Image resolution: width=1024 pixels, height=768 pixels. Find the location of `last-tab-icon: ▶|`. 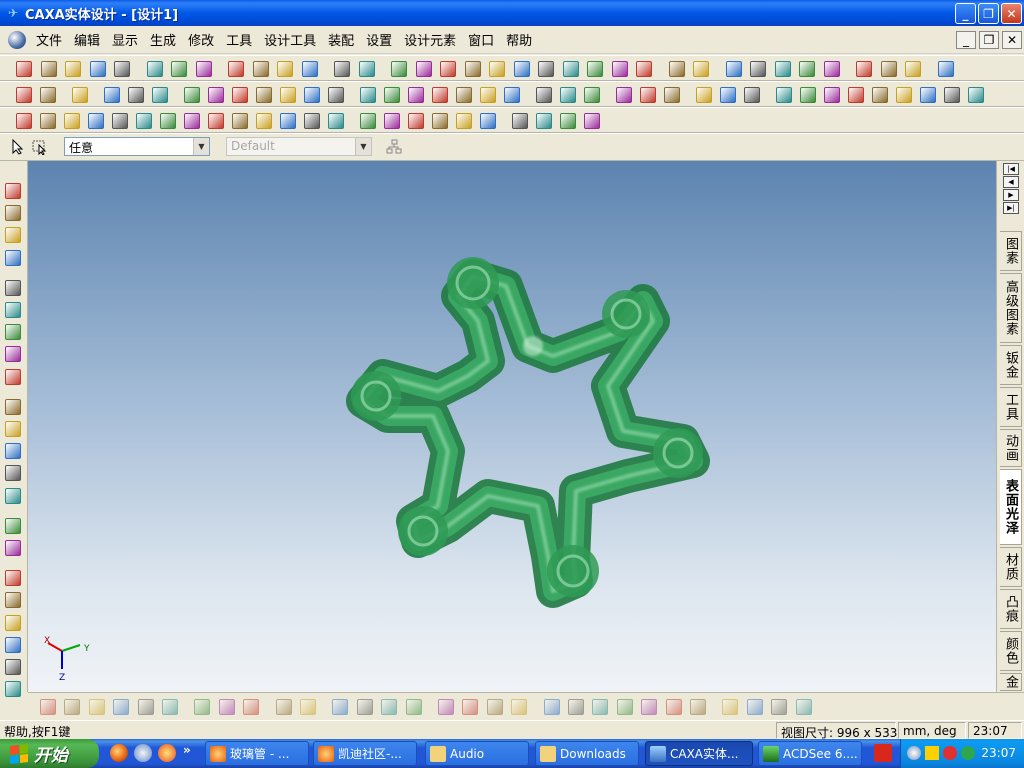

last-tab-icon: ▶| is located at coordinates (1011, 208).